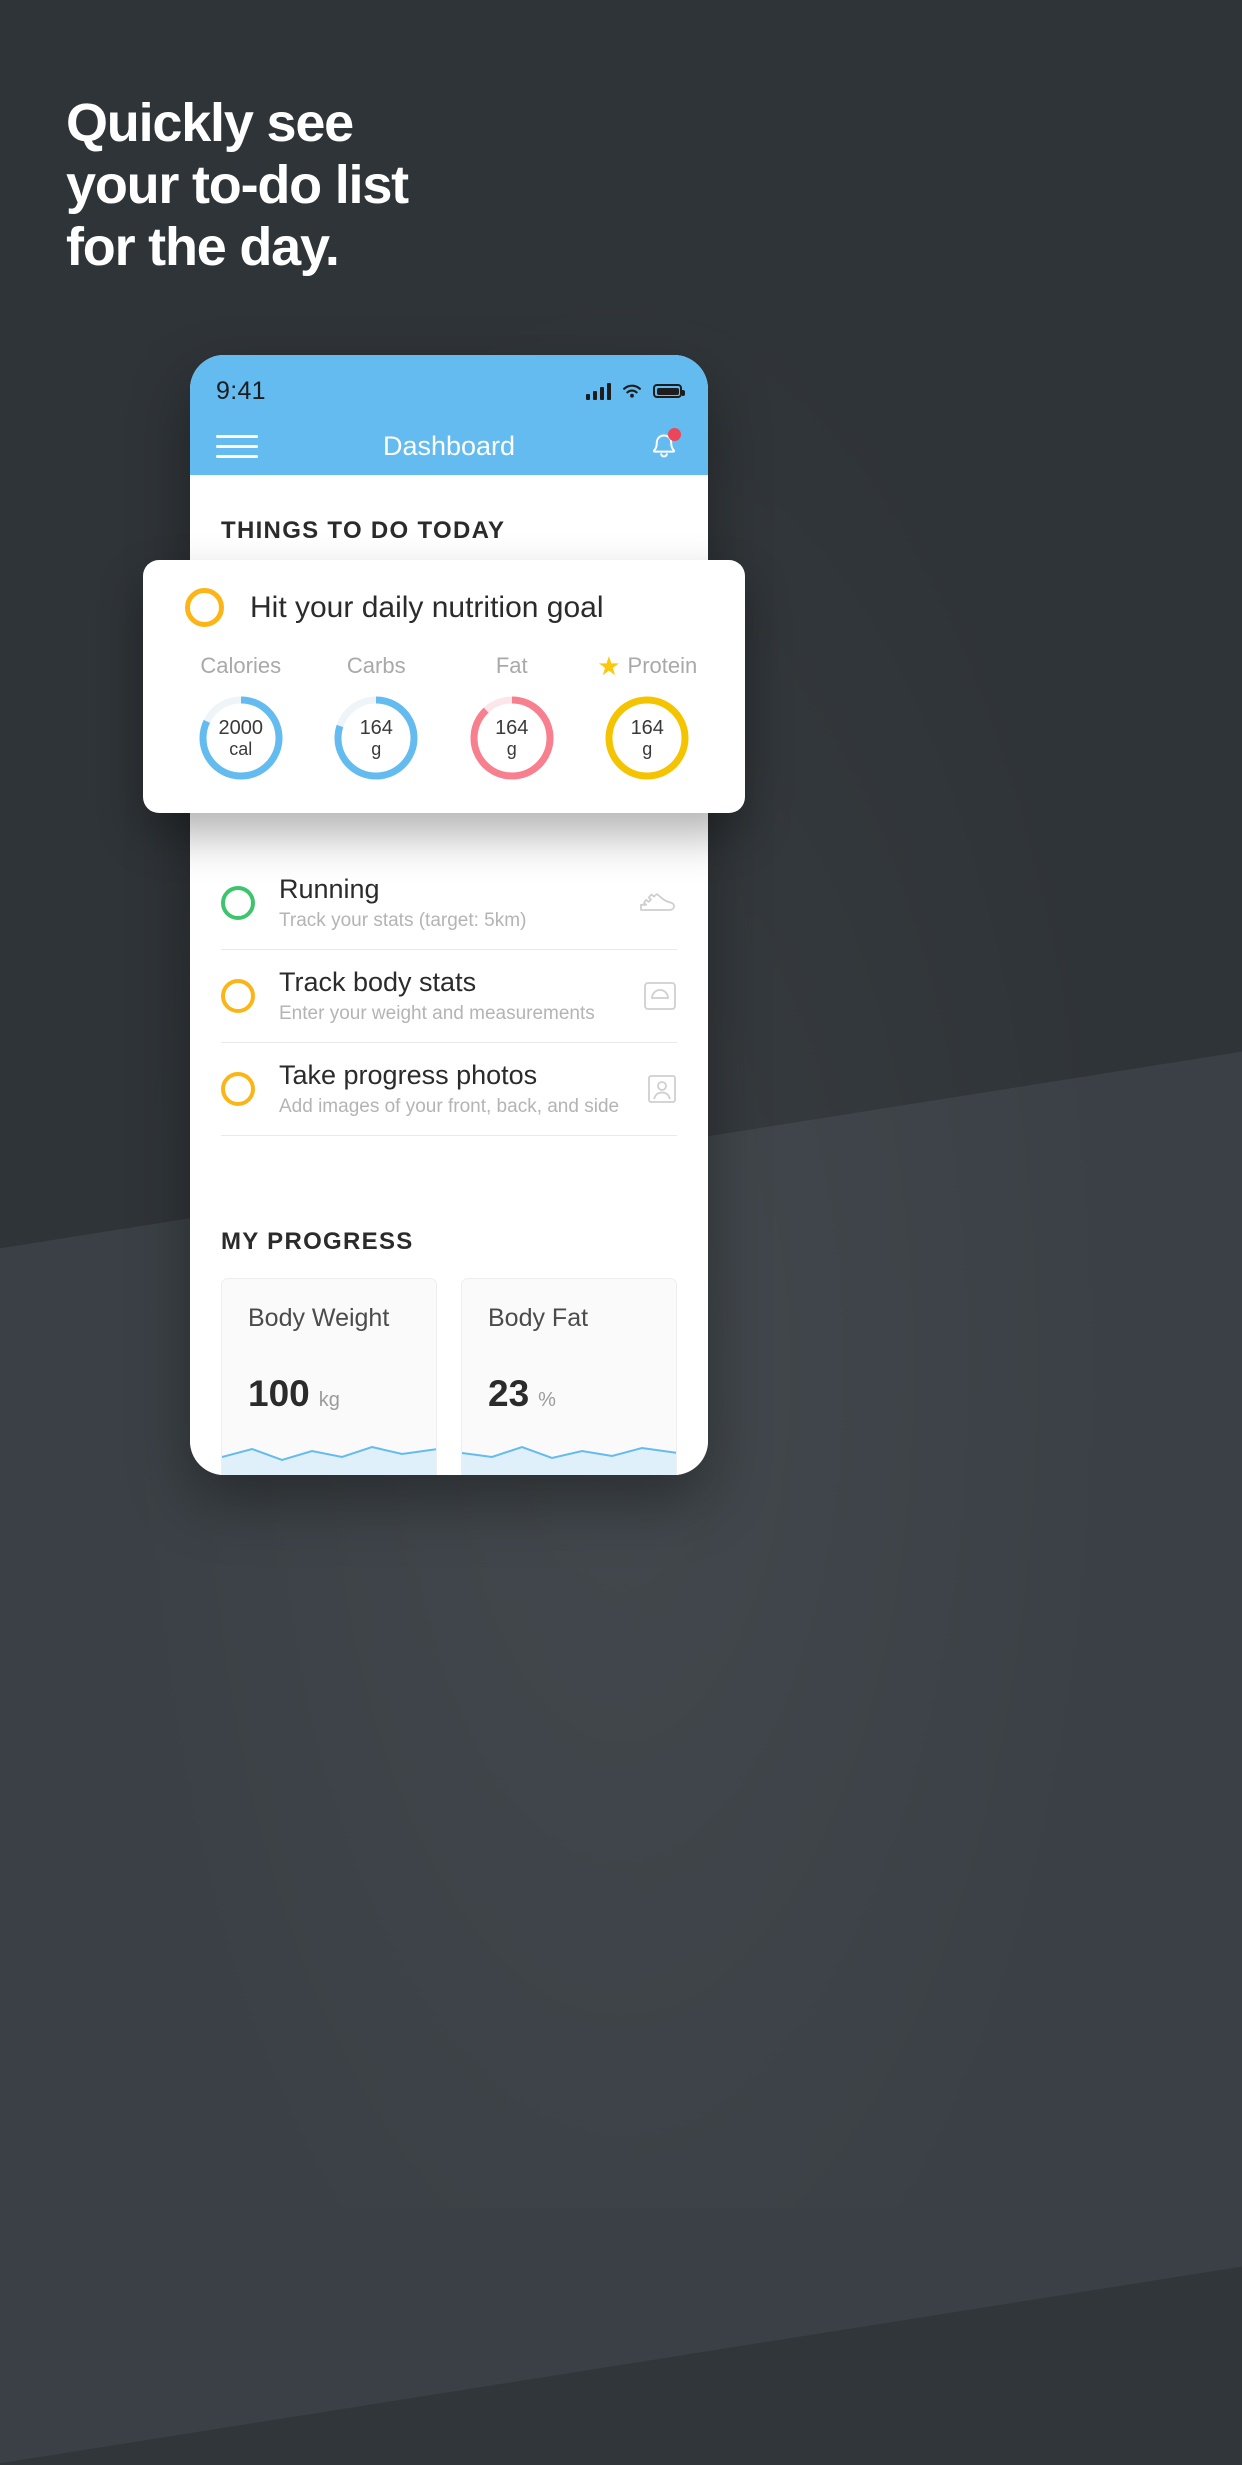  I want to click on cellular-signal-icon, so click(598, 391).